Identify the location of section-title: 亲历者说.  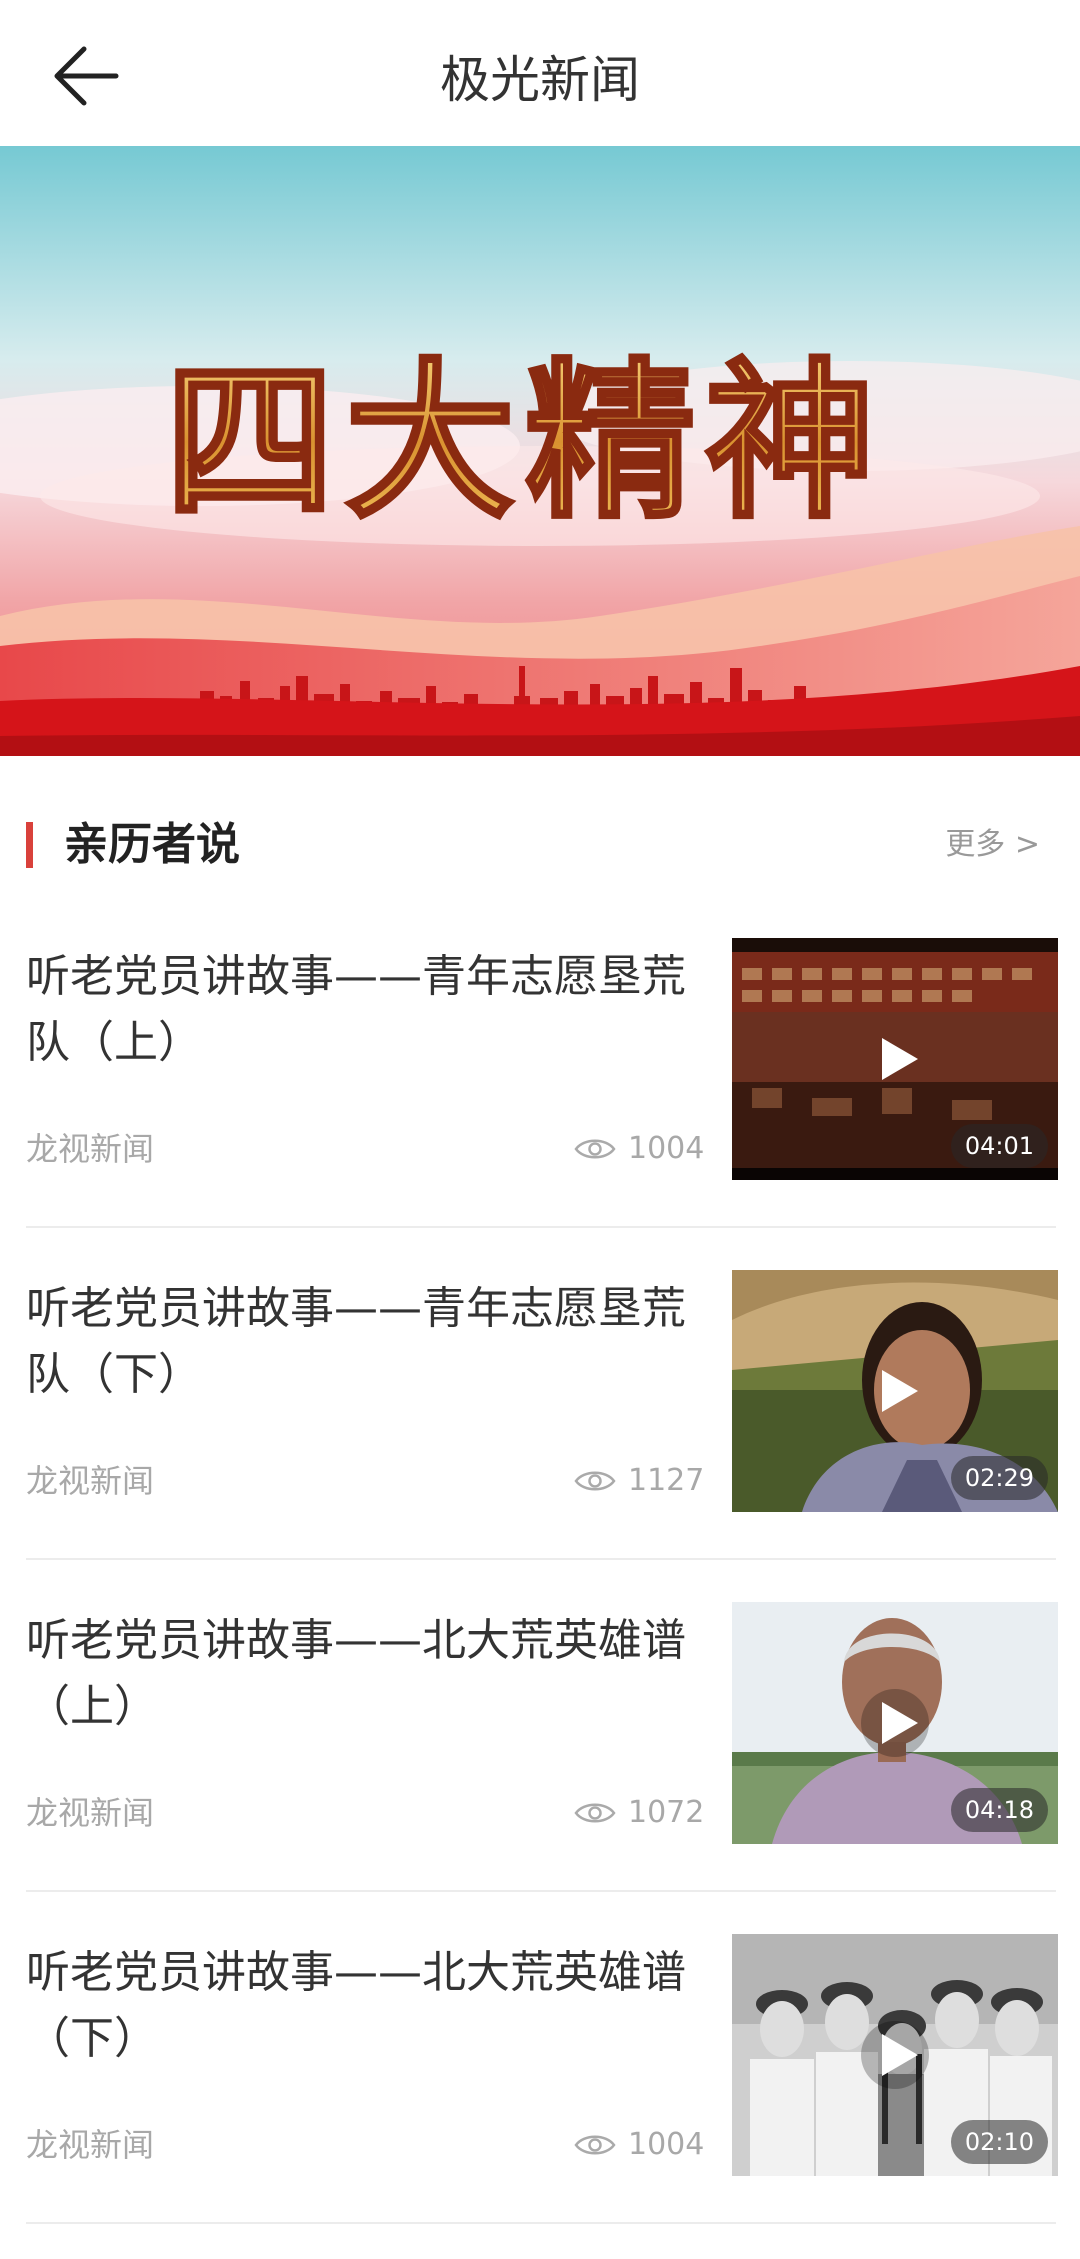
(152, 844).